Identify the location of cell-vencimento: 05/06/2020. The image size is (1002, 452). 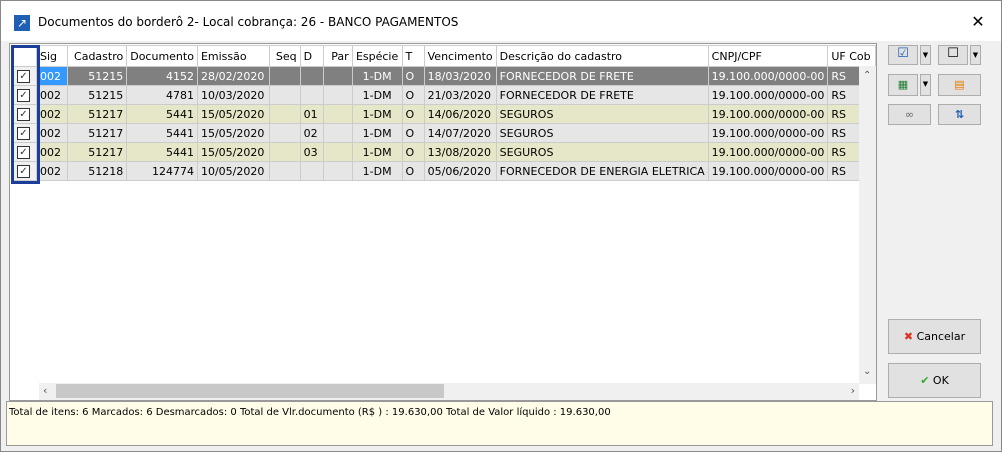
(460, 171).